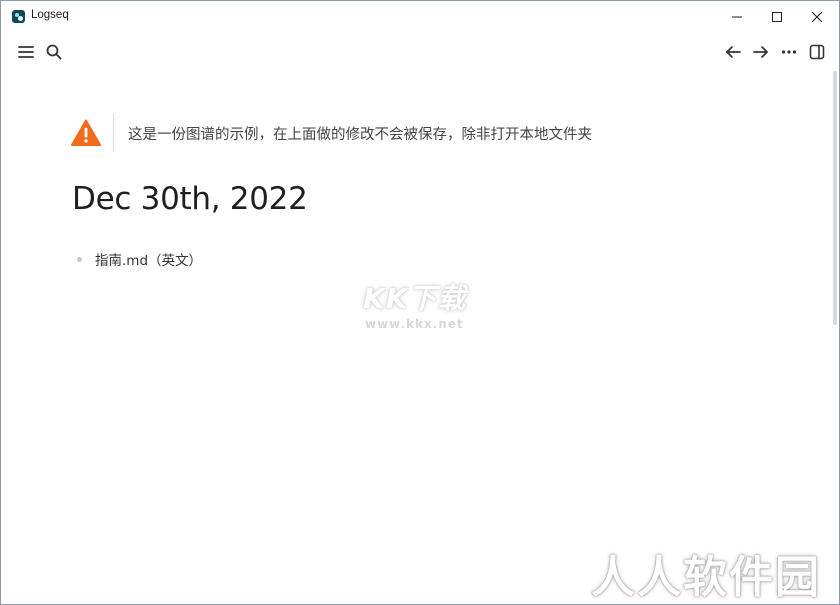 The width and height of the screenshot is (840, 605). What do you see at coordinates (420, 17) in the screenshot?
I see `title-bar: Logseq` at bounding box center [420, 17].